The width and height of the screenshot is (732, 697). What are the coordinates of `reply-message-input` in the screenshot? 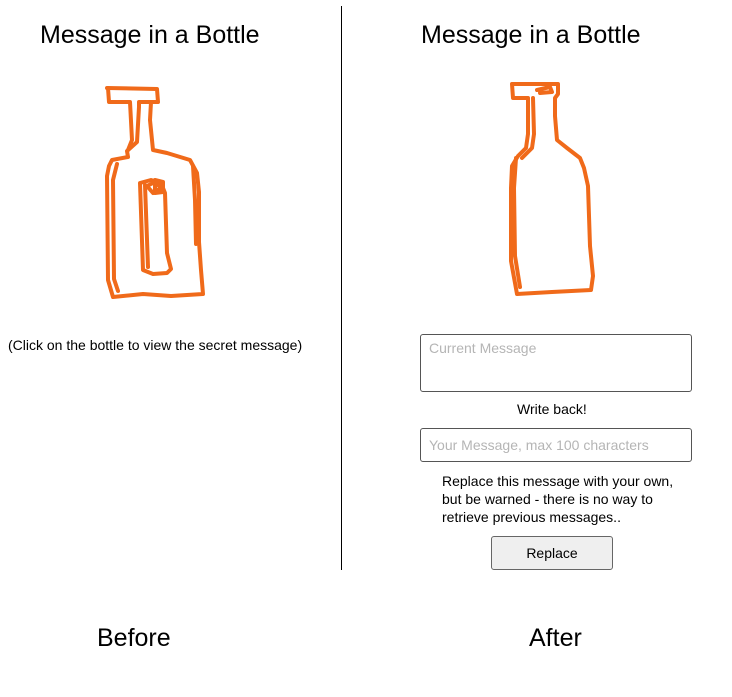 It's located at (556, 445).